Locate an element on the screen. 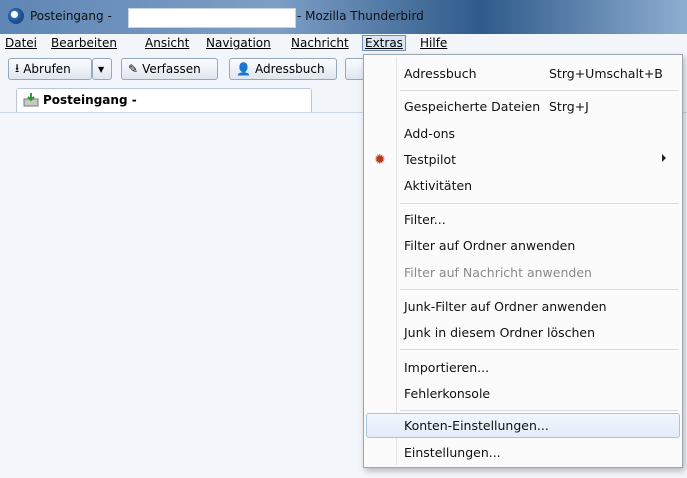 This screenshot has width=687, height=478. abrufen-dropdown-button: ▼ is located at coordinates (102, 69).